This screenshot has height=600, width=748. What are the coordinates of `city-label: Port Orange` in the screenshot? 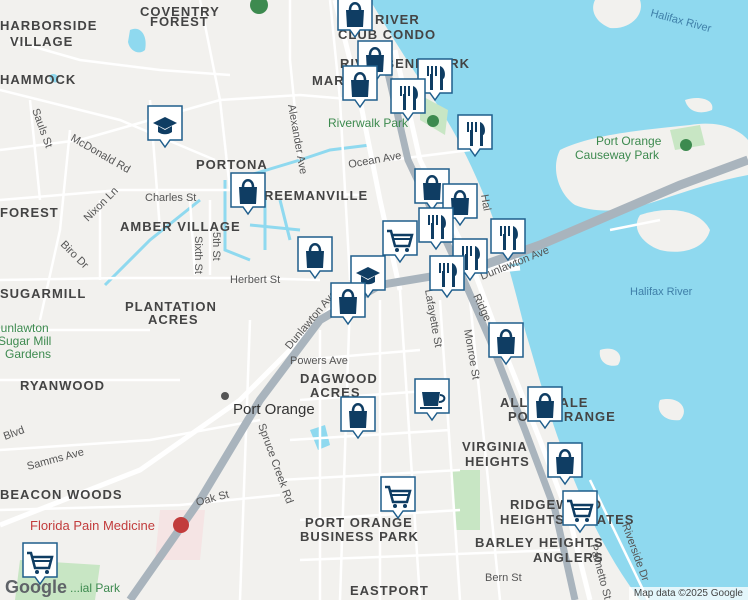 It's located at (274, 409).